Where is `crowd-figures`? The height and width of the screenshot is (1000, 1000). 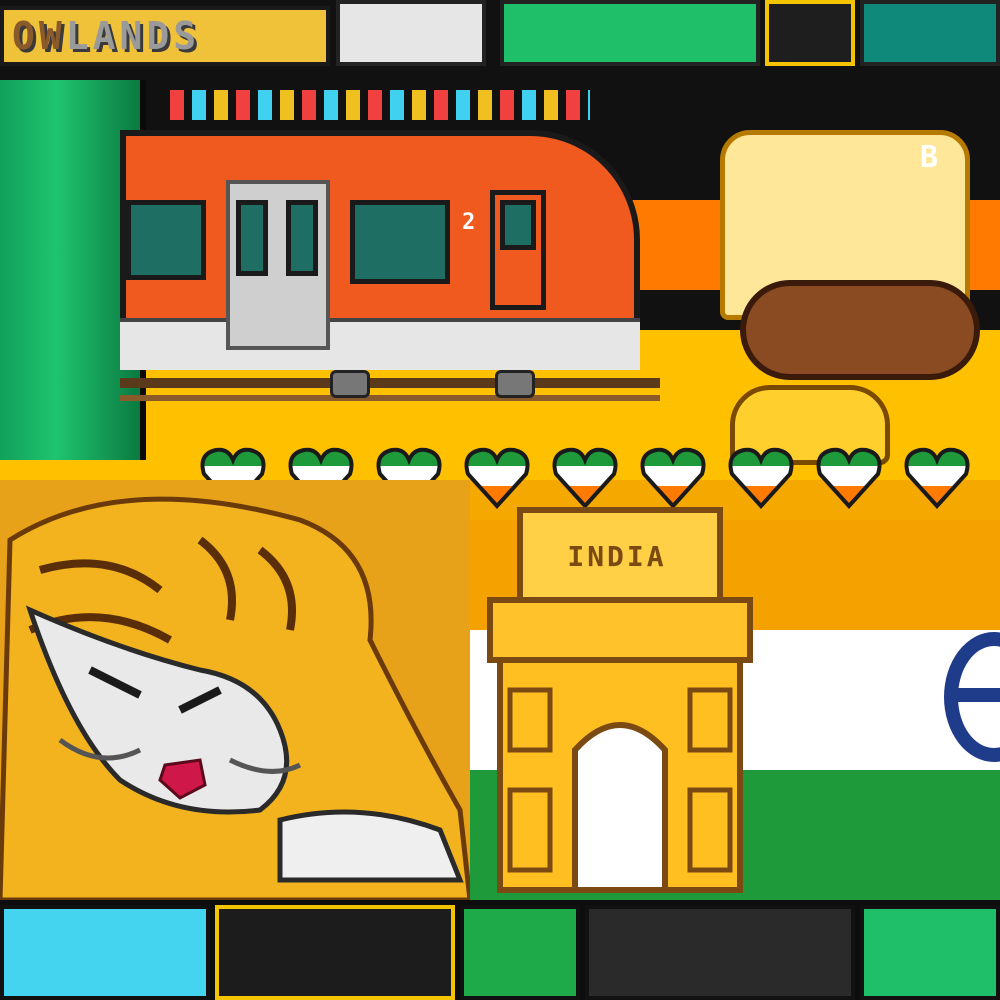
crowd-figures is located at coordinates (380, 105).